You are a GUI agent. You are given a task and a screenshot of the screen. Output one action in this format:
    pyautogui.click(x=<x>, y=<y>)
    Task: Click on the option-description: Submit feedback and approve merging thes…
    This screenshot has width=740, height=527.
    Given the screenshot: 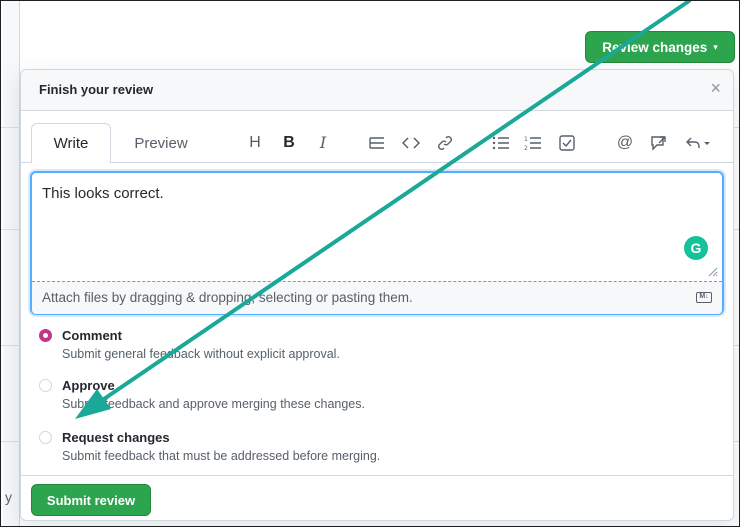 What is the action you would take?
    pyautogui.click(x=213, y=404)
    